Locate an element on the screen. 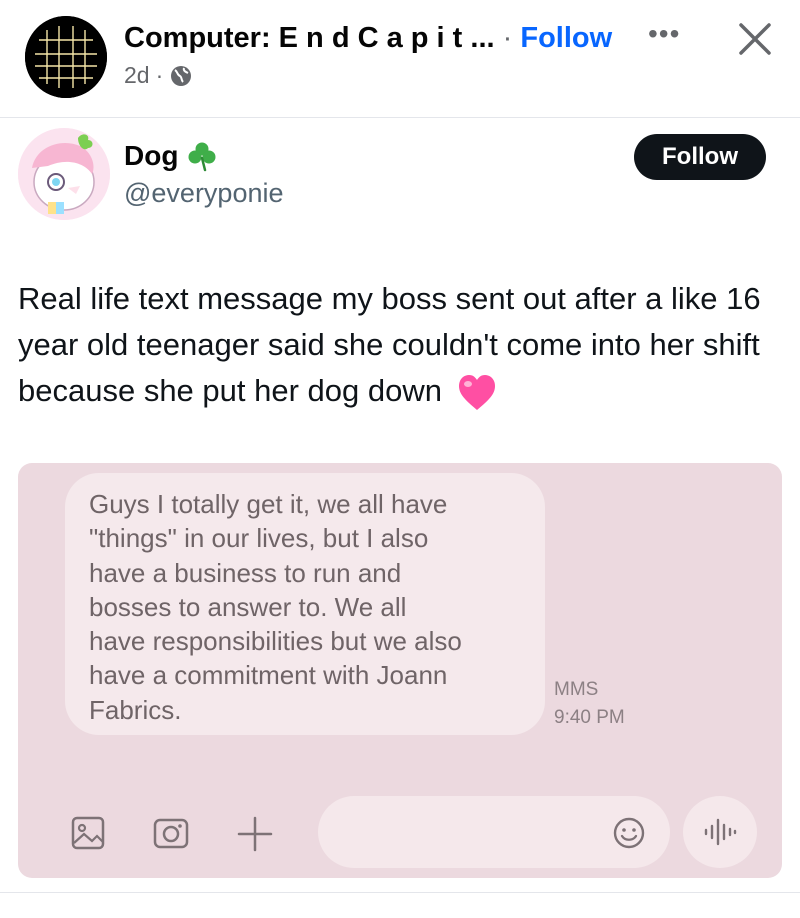  camera-icon is located at coordinates (171, 833).